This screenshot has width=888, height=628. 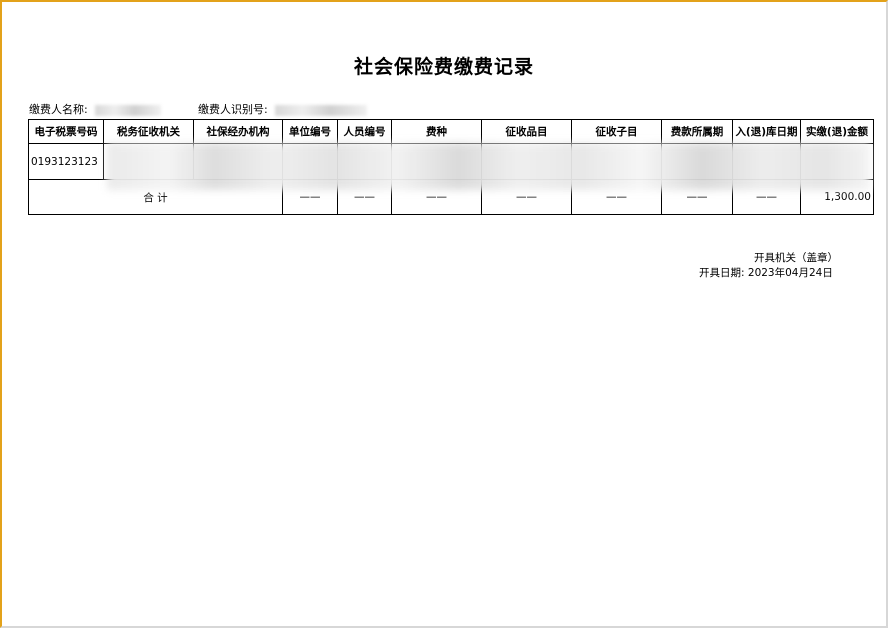 What do you see at coordinates (233, 109) in the screenshot?
I see `payer-id-label: 缴费人识别号:` at bounding box center [233, 109].